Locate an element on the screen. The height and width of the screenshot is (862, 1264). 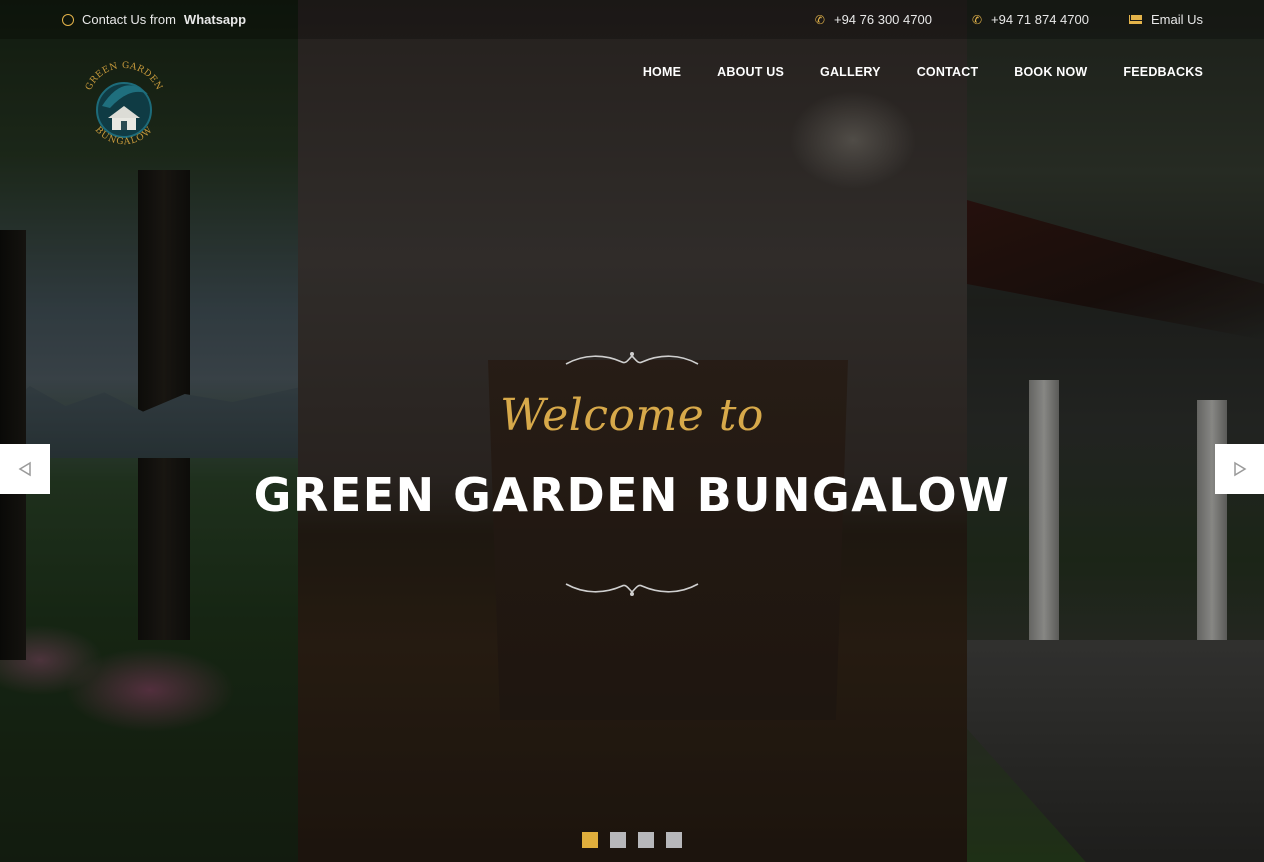
envelope-icon is located at coordinates (1135, 19).